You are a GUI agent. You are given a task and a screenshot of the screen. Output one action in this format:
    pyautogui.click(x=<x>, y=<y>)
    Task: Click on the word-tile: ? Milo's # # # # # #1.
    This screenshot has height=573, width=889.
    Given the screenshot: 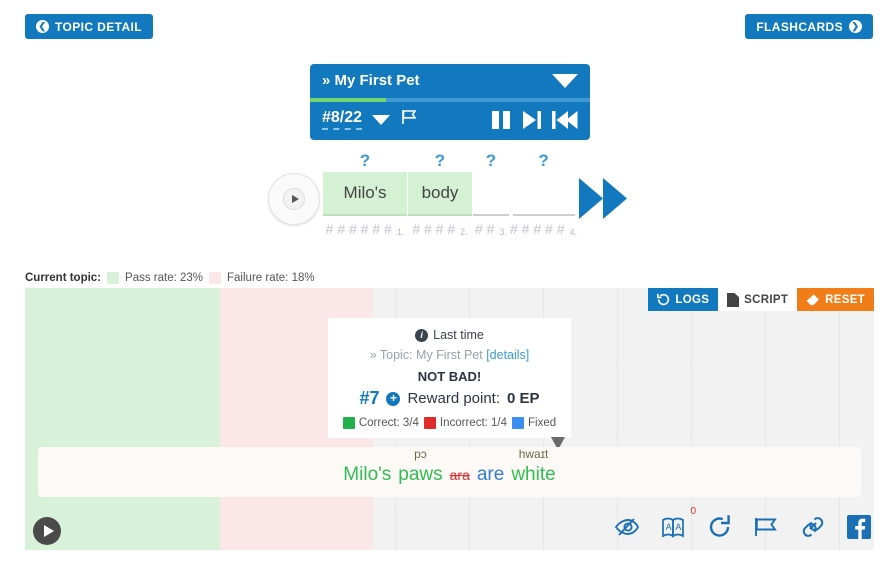 What is the action you would take?
    pyautogui.click(x=365, y=193)
    